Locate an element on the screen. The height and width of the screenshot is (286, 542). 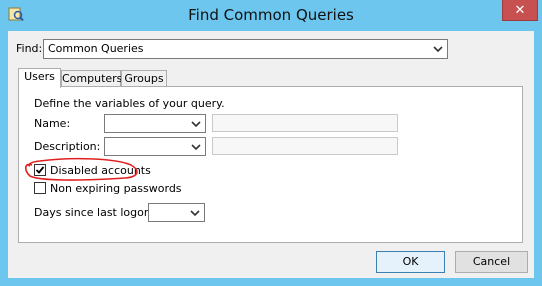
window-title: Find Common Queries is located at coordinates (271, 15).